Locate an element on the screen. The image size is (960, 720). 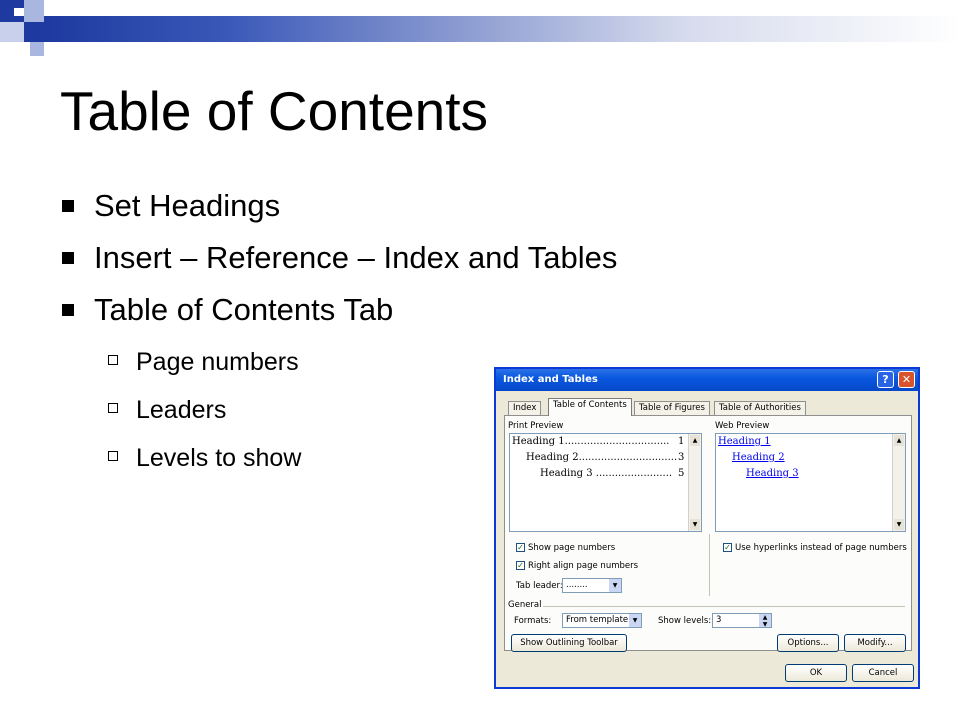
web-preview-label: Web Preview is located at coordinates (742, 426).